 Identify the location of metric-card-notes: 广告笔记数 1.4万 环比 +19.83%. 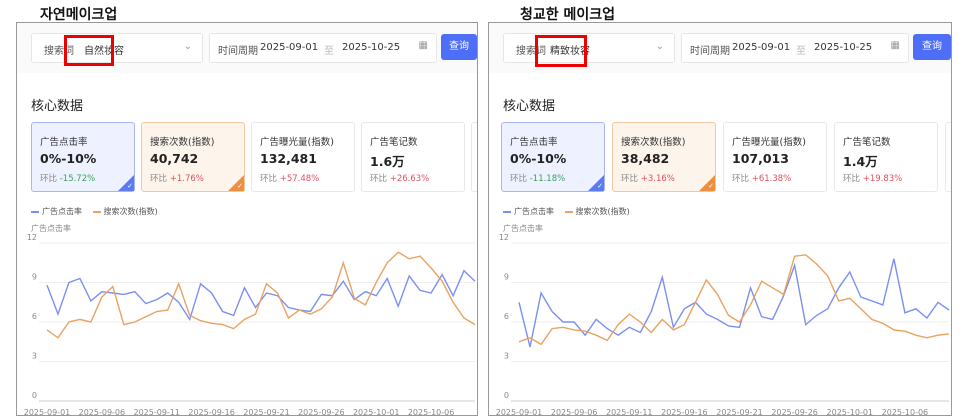
(886, 157).